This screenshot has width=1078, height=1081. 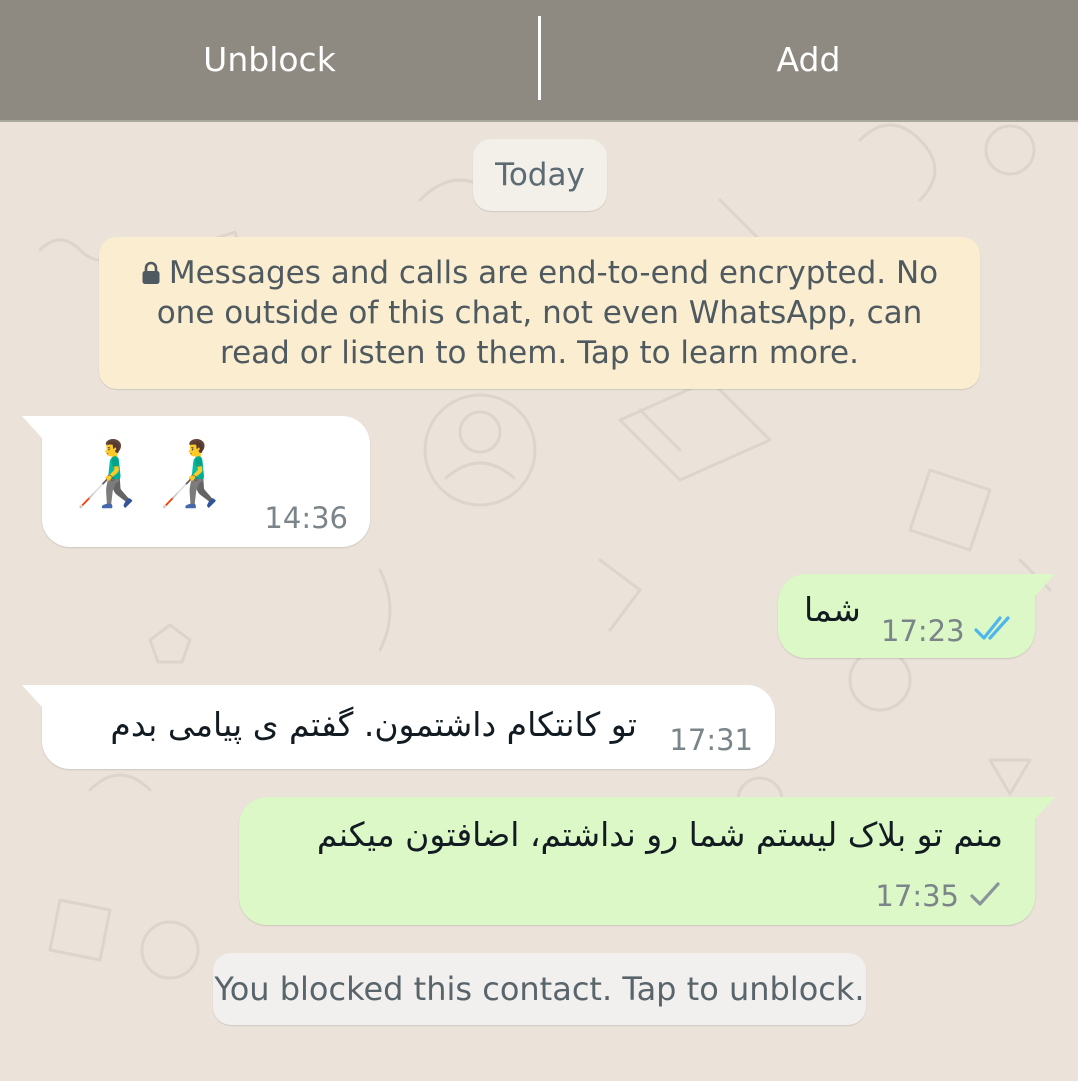 I want to click on blocked-contact-action-bar: Unblock Add, so click(x=539, y=61).